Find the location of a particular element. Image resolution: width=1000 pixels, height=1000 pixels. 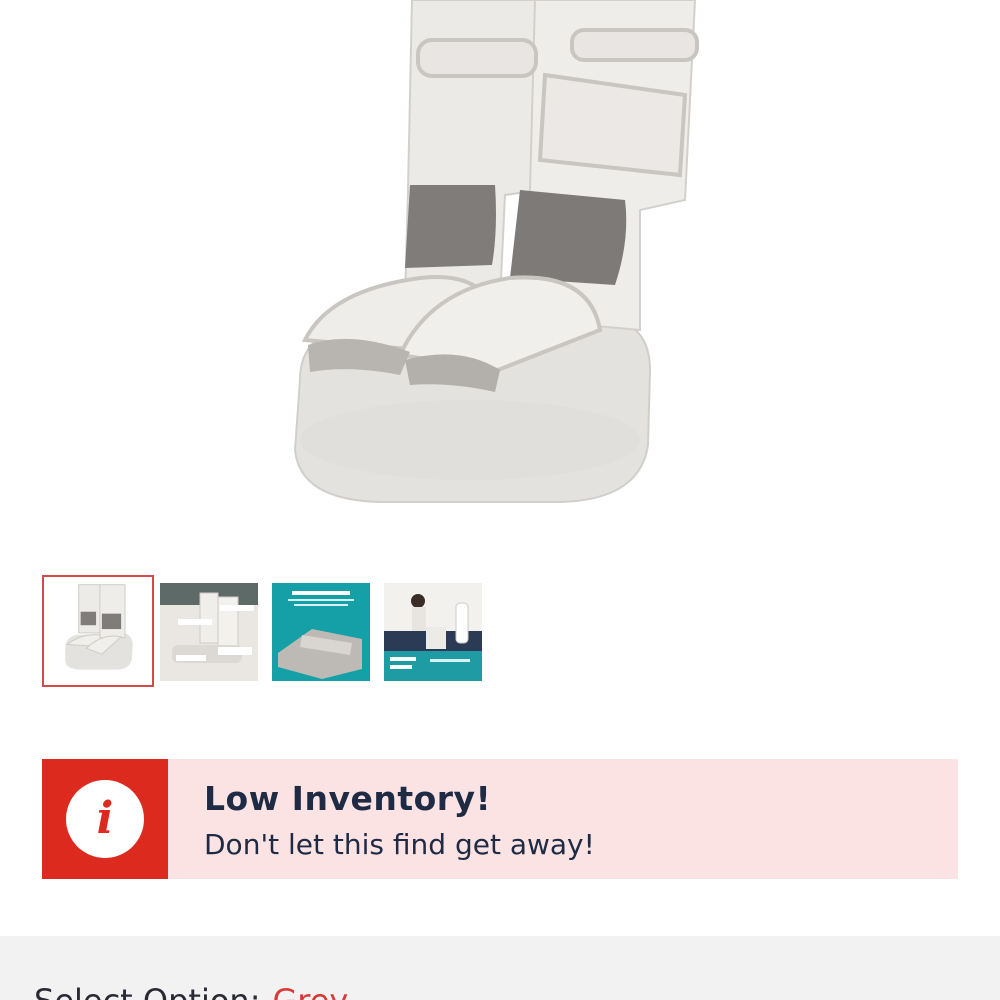

thumbnail-main is located at coordinates (98, 631).